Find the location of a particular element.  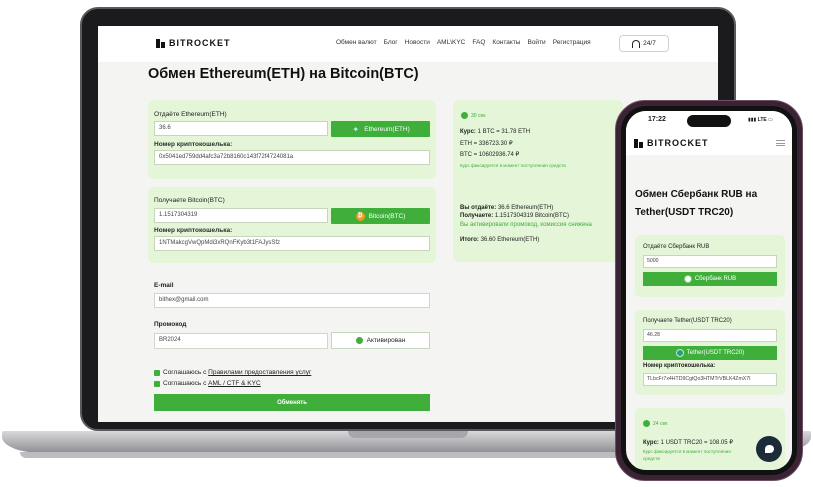

chat-button is located at coordinates (769, 449).